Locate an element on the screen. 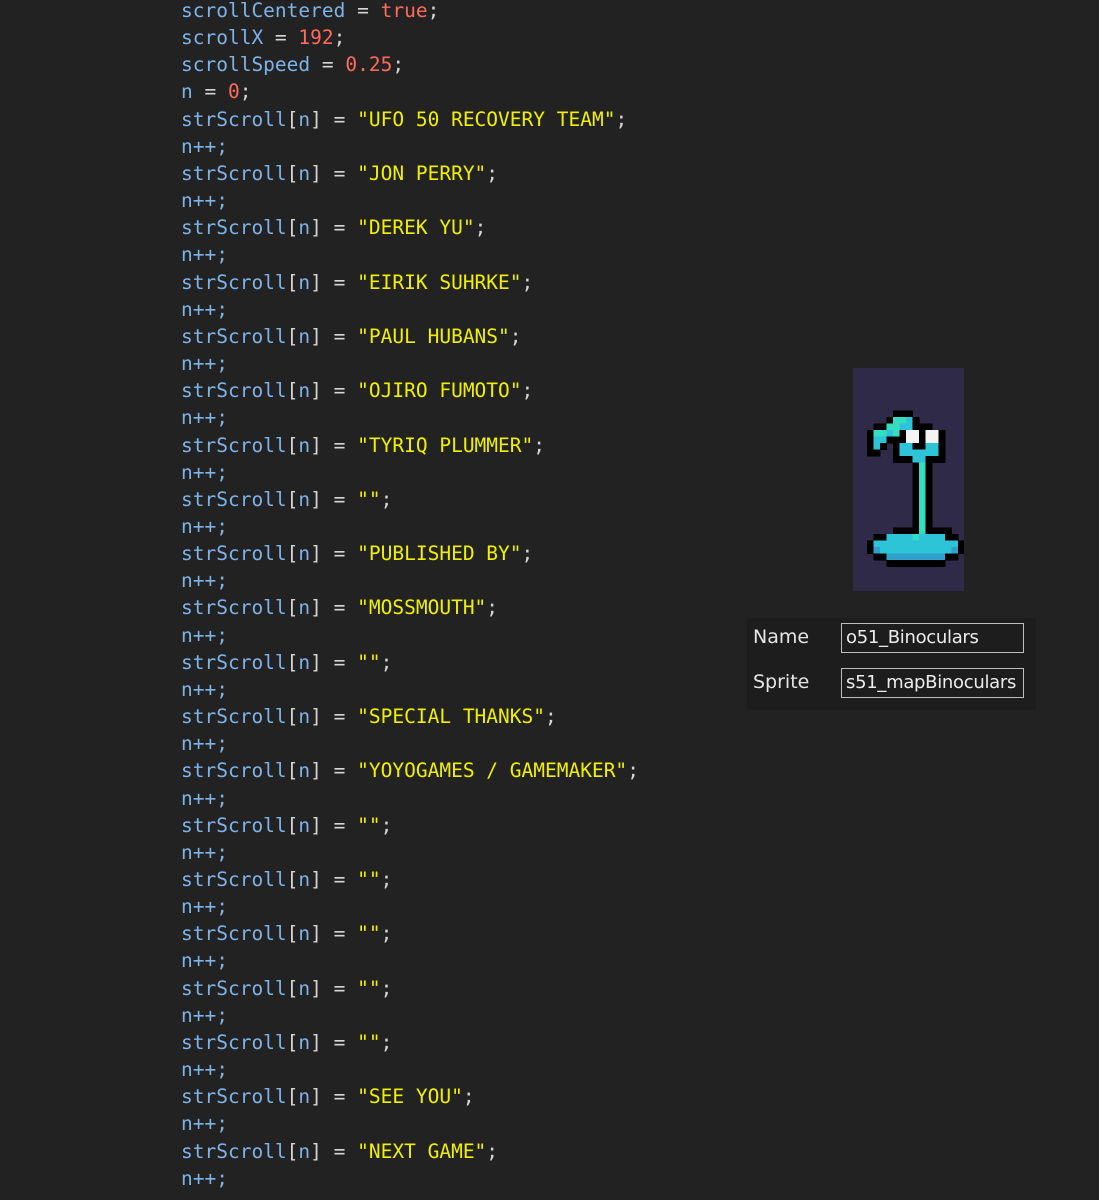 This screenshot has width=1099, height=1200. code-line: strScroll[n] = "YOYOGAMES / GAMEMAKER"; is located at coordinates (410, 770).